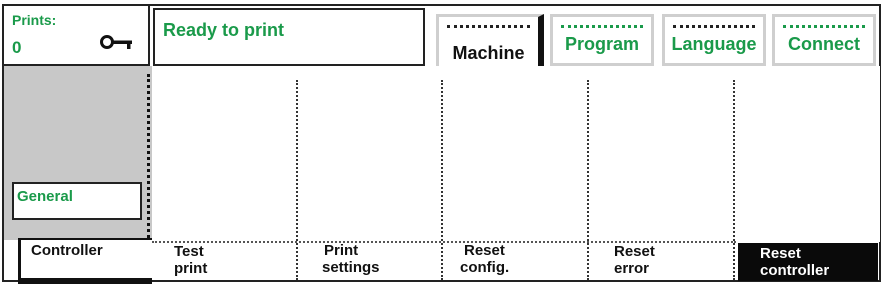 The image size is (887, 287). What do you see at coordinates (34, 20) in the screenshot?
I see `prints-label: Prints:` at bounding box center [34, 20].